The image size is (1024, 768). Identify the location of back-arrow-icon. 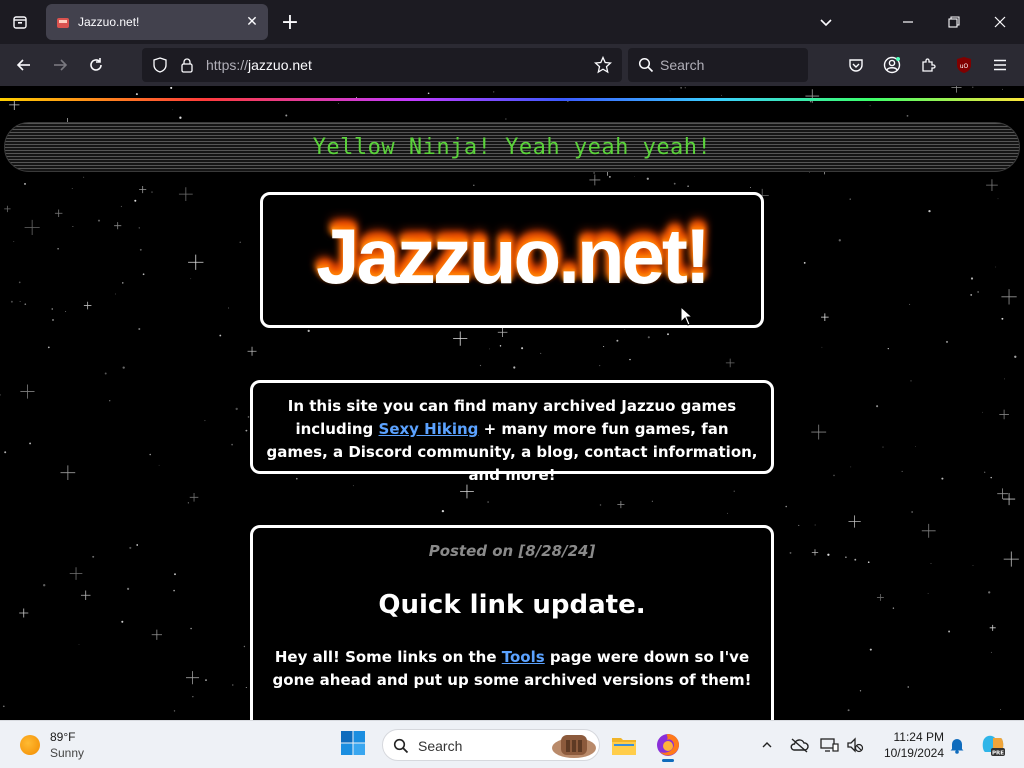
(24, 65).